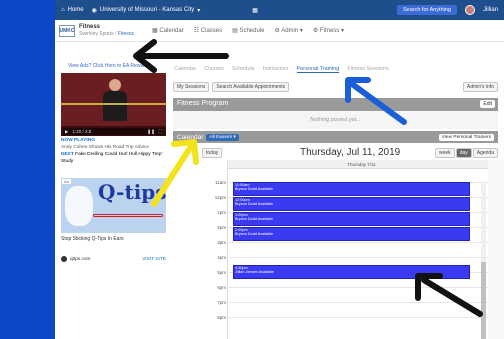  What do you see at coordinates (115, 85) in the screenshot?
I see `presenter-head` at bounding box center [115, 85].